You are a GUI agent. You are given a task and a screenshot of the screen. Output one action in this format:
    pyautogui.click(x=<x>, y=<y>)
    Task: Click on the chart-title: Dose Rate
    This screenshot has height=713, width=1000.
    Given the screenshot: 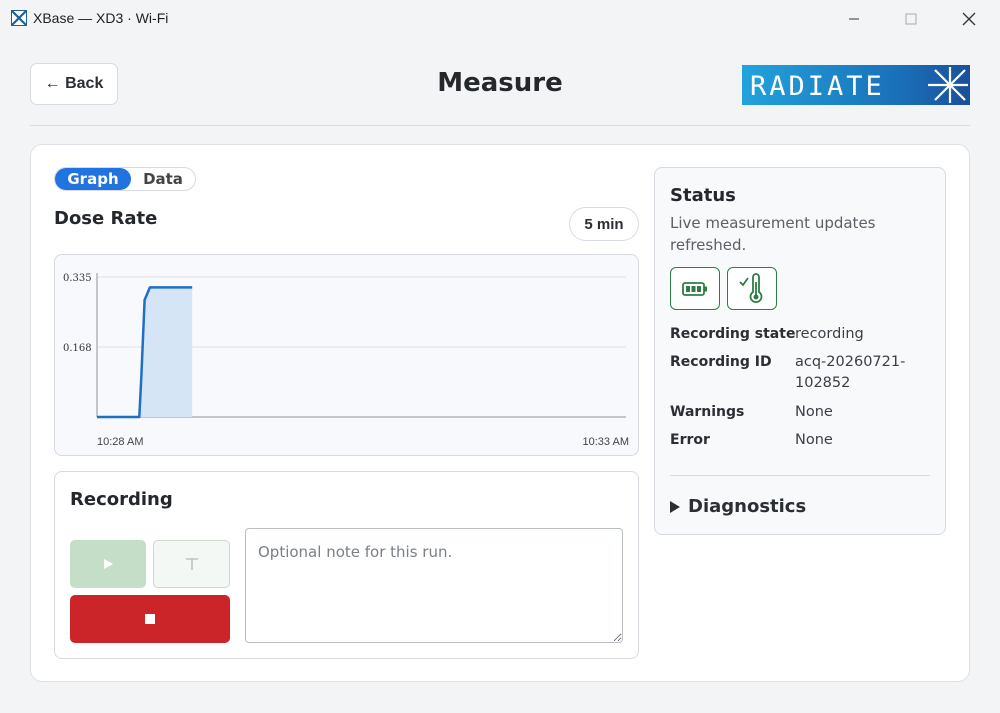 What is the action you would take?
    pyautogui.click(x=106, y=218)
    